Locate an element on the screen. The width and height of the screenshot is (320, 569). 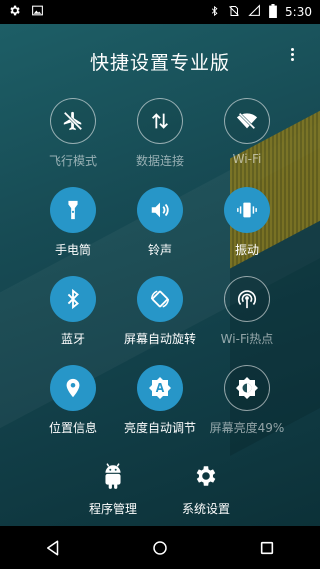
wifi-off-icon is located at coordinates (247, 121).